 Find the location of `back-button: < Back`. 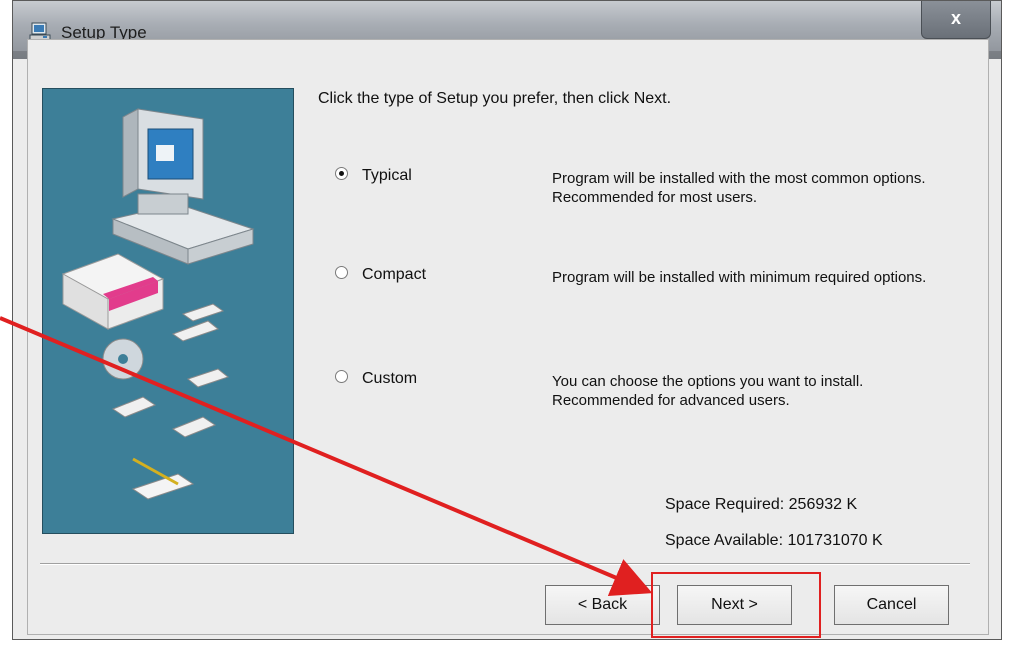

back-button: < Back is located at coordinates (602, 605).